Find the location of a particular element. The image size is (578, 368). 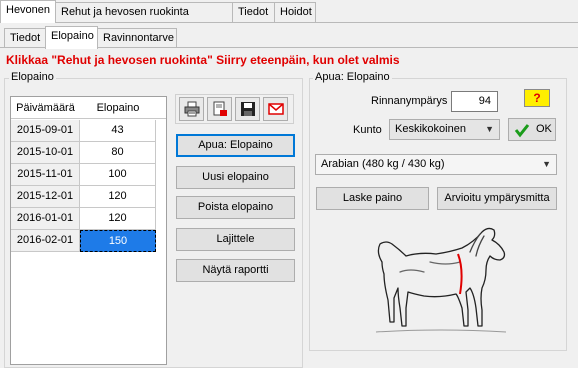

tab-tiedot-main: Tiedot is located at coordinates (253, 12).